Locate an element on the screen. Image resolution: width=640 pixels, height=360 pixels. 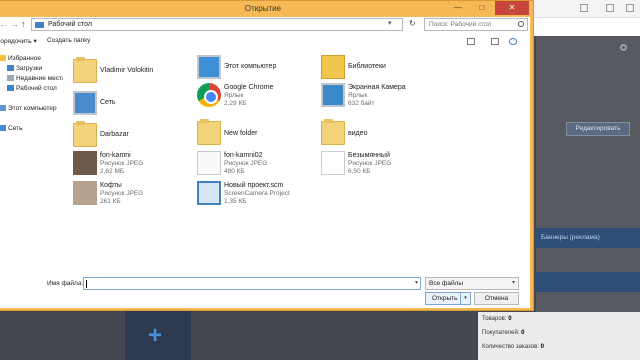
minimize-button: — is located at coordinates (458, 8).